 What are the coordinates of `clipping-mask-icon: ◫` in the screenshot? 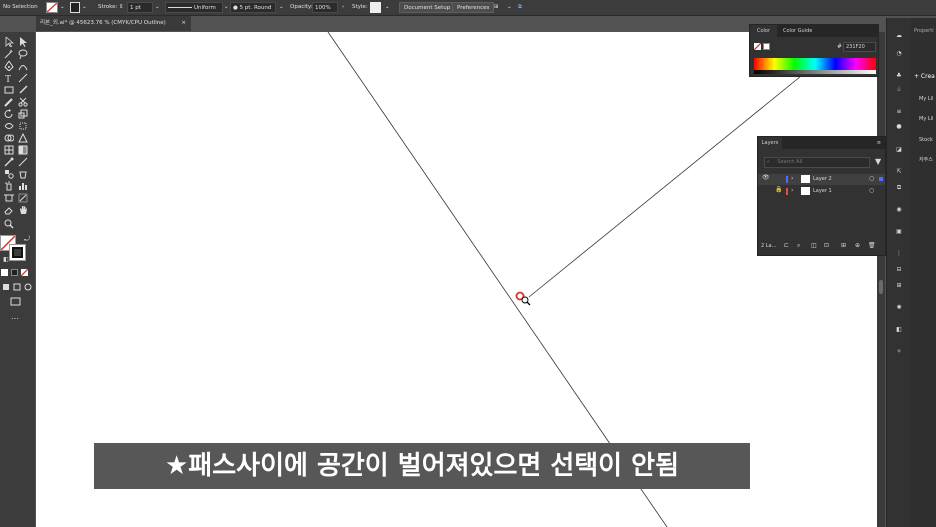 It's located at (814, 245).